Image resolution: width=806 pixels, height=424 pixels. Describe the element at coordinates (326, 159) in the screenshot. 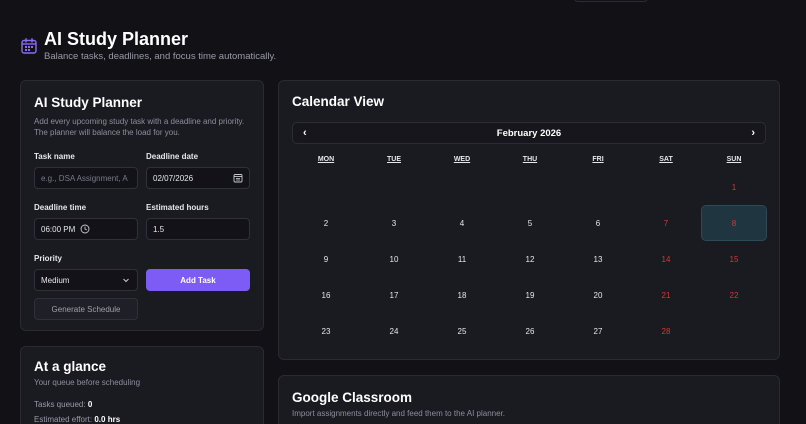

I see `weekday-header-mon: MON` at that location.